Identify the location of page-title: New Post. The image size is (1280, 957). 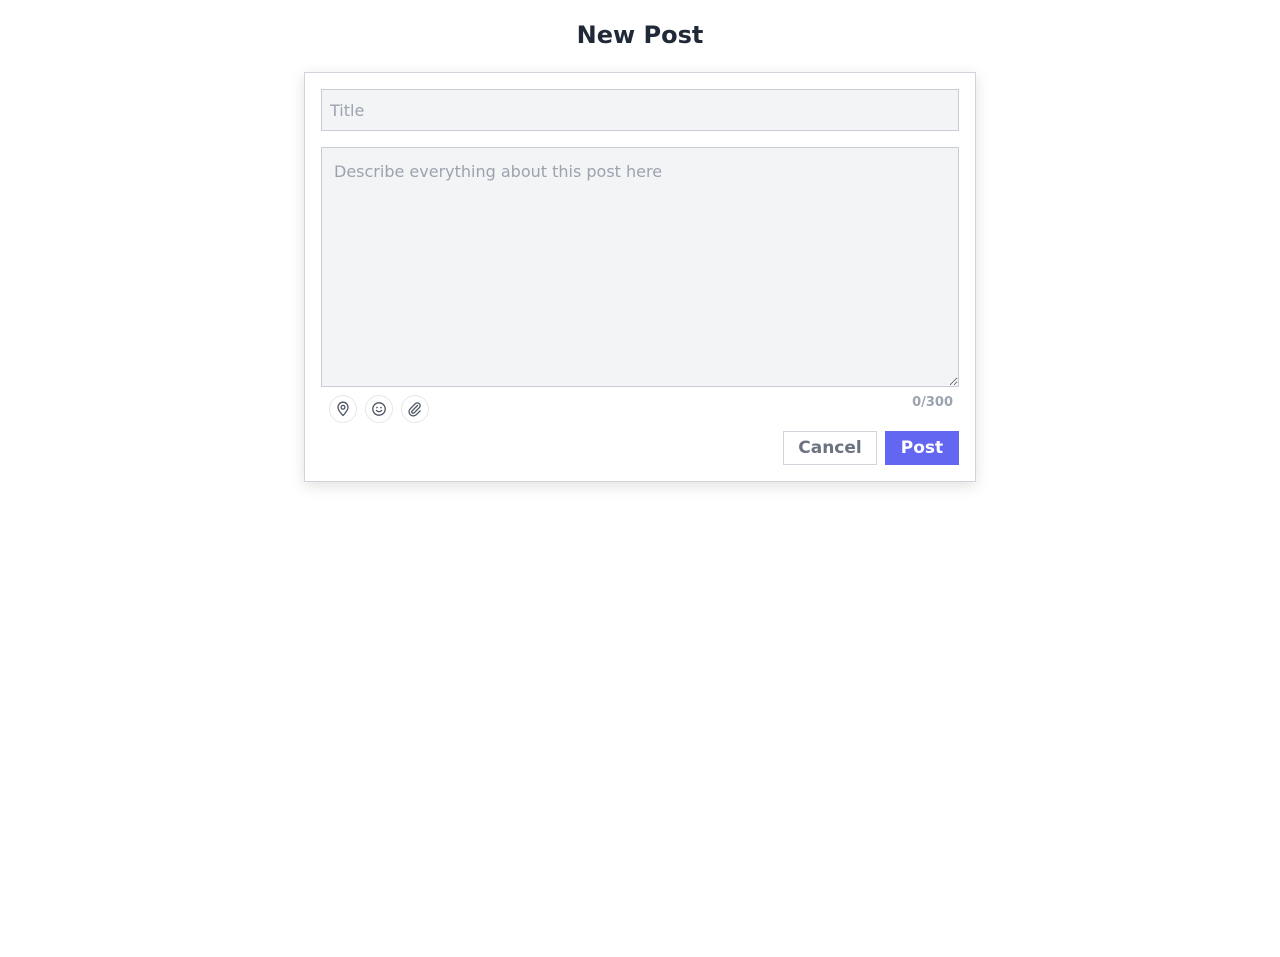
(640, 35).